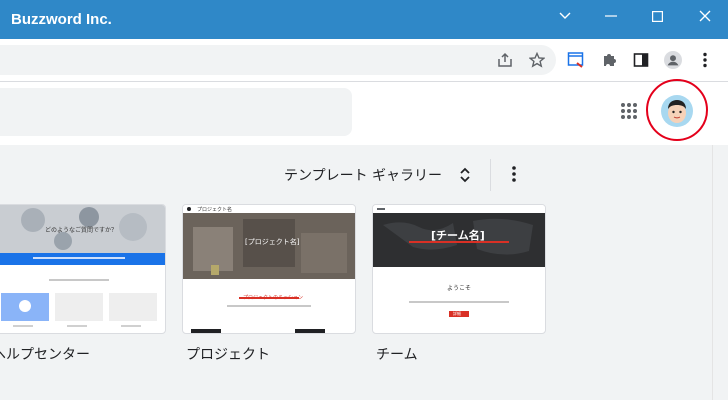  I want to click on browser-toolbar, so click(364, 60).